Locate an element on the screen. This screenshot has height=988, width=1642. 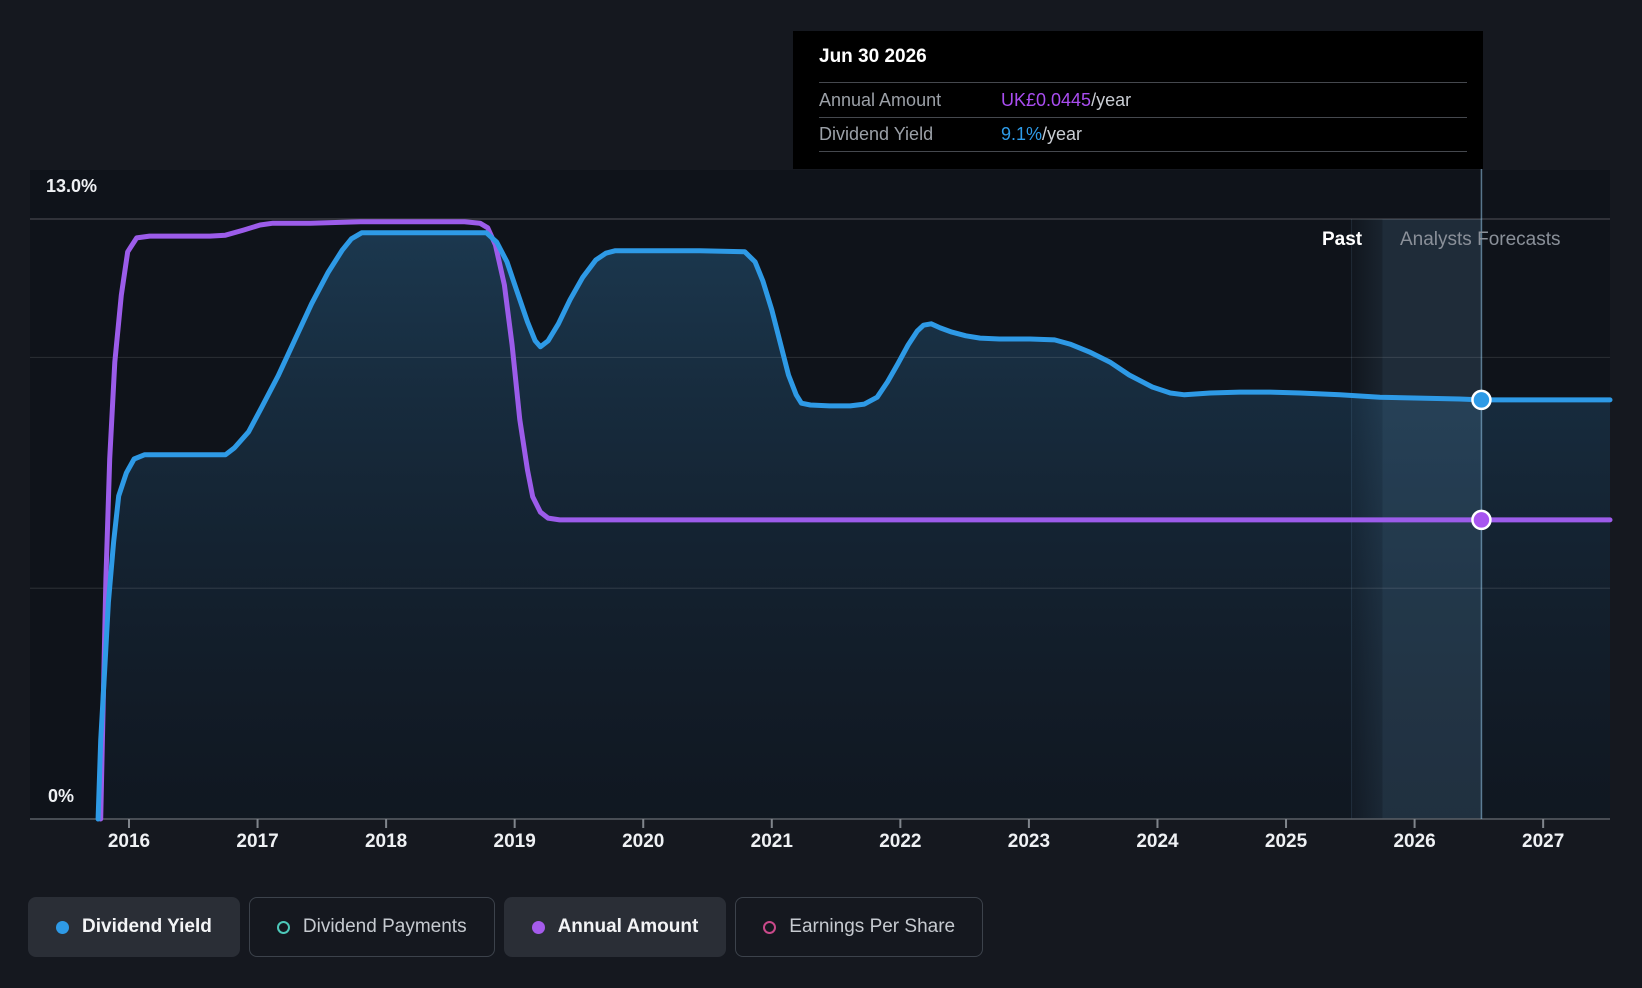
x-tick-label: 2027 is located at coordinates (1543, 841).